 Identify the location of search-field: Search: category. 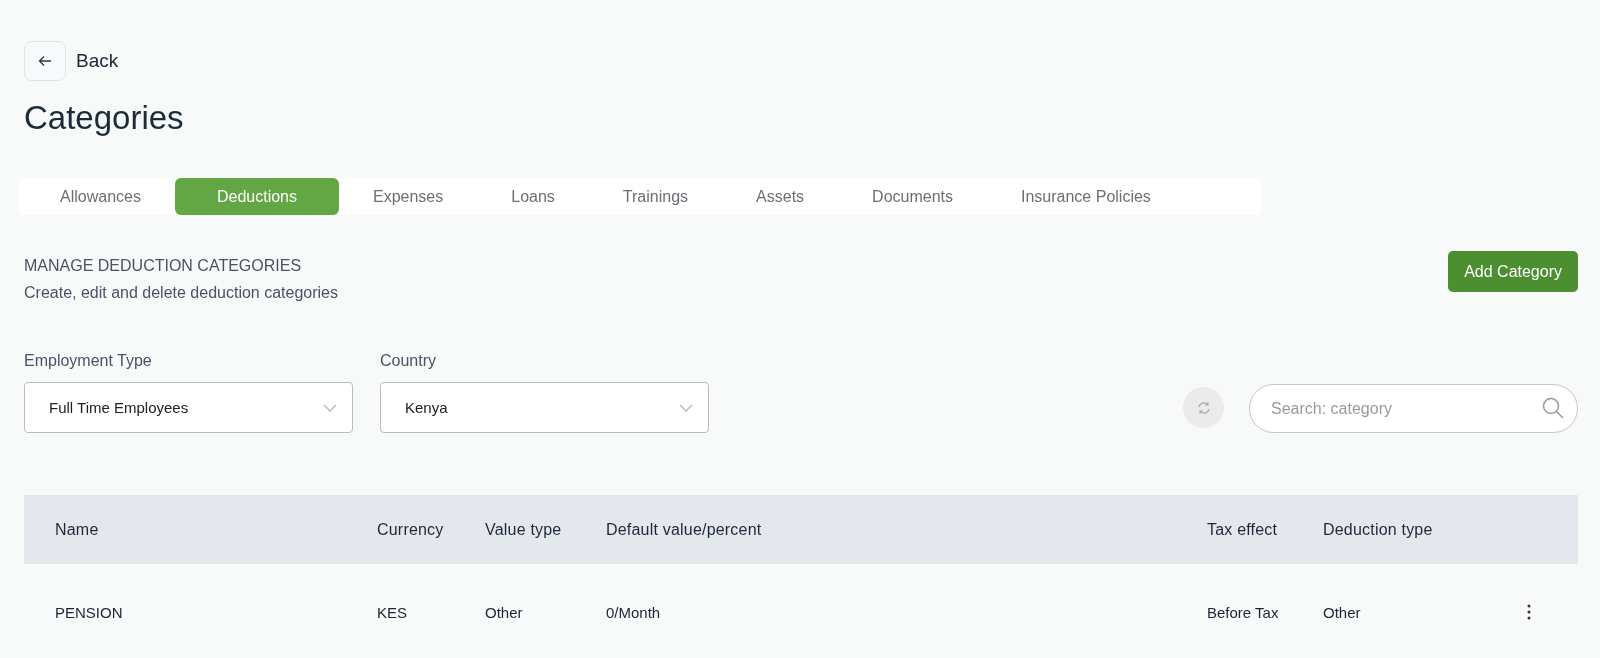
(1413, 408).